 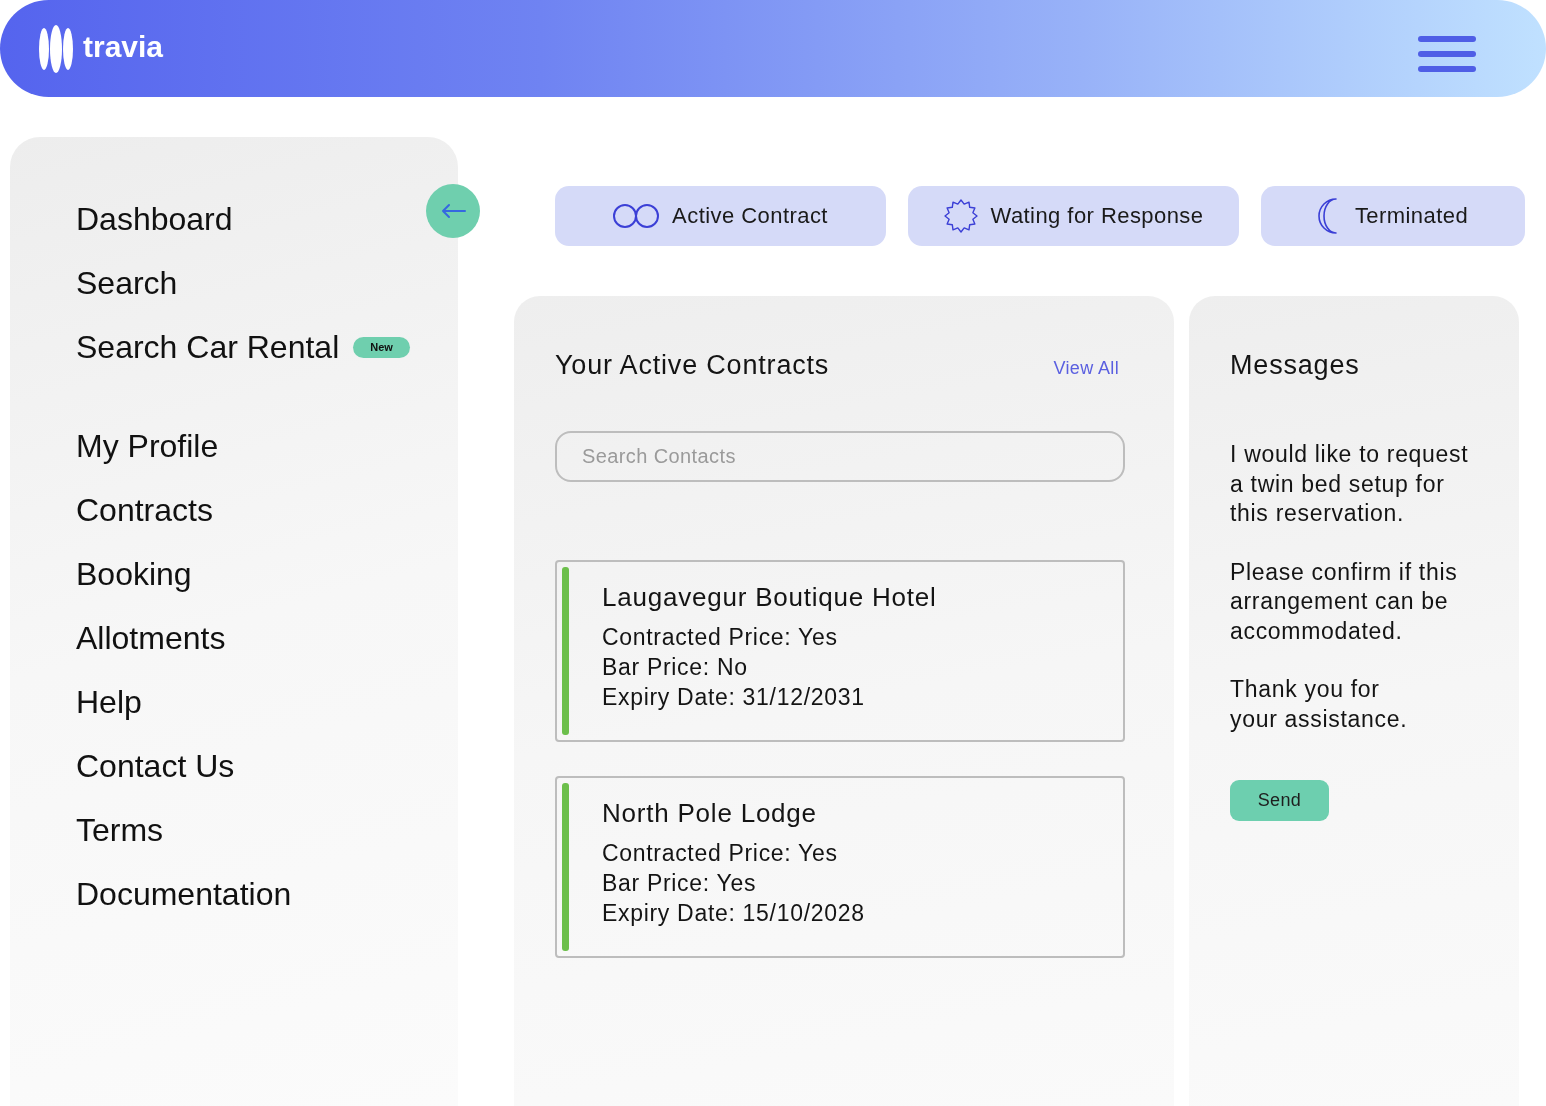 What do you see at coordinates (144, 510) in the screenshot?
I see `nav-item: Contracts` at bounding box center [144, 510].